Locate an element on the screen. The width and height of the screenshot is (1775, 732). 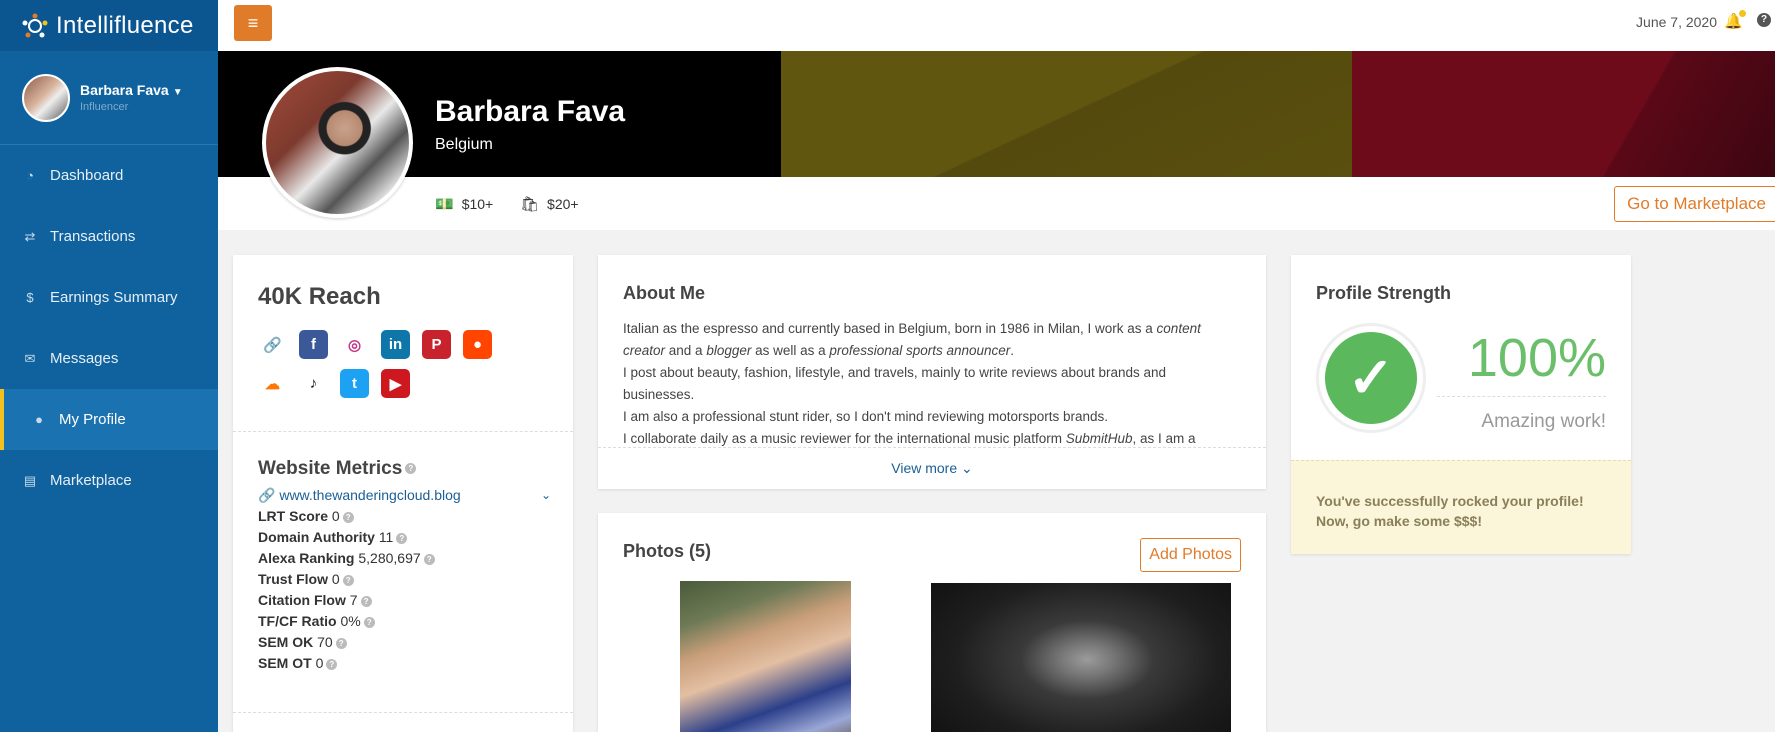
website-link: 🔗 www.thewanderingcloud.blog is located at coordinates (359, 495).